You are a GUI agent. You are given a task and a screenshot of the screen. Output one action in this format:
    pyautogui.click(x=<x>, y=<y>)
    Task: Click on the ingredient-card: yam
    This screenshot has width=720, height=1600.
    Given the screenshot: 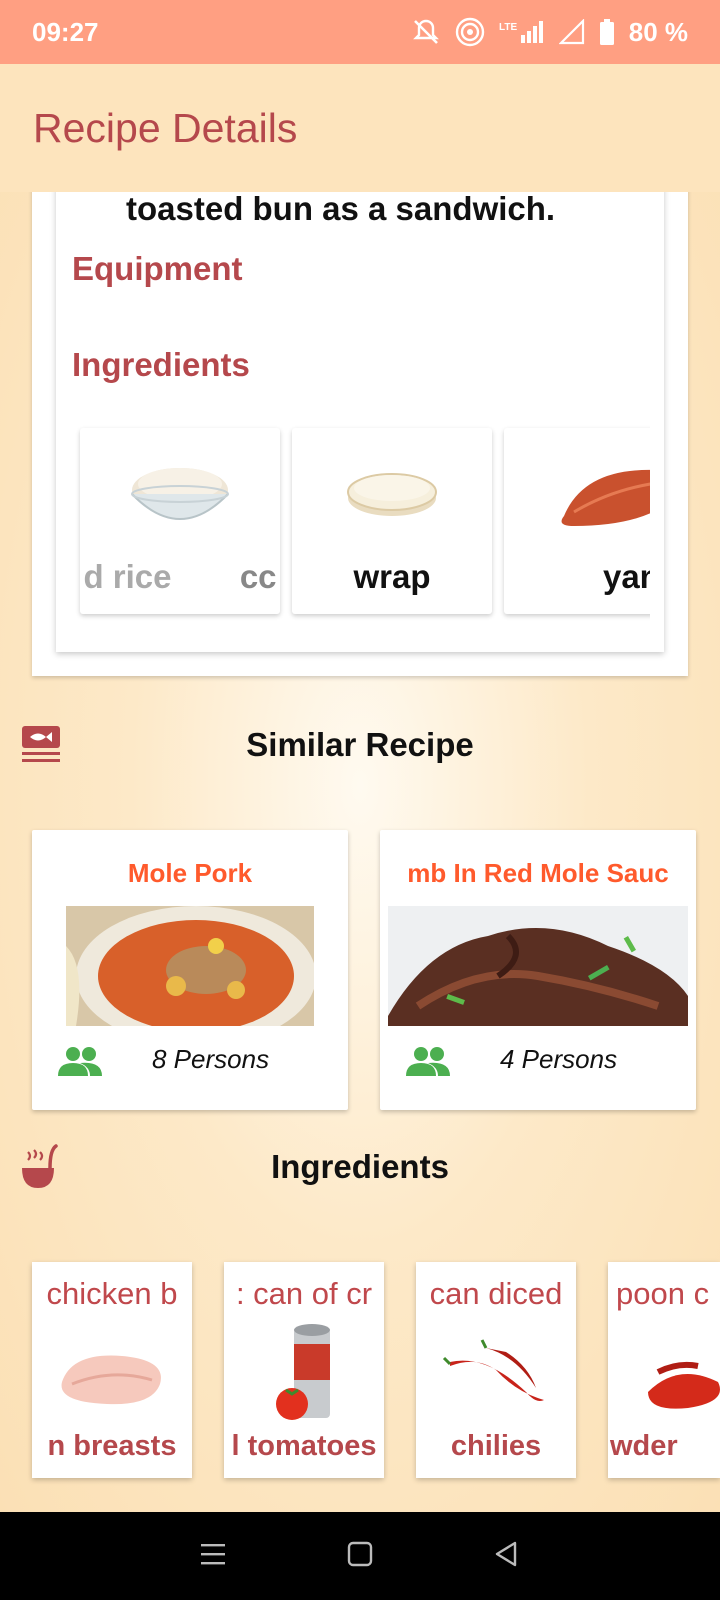 What is the action you would take?
    pyautogui.click(x=577, y=521)
    